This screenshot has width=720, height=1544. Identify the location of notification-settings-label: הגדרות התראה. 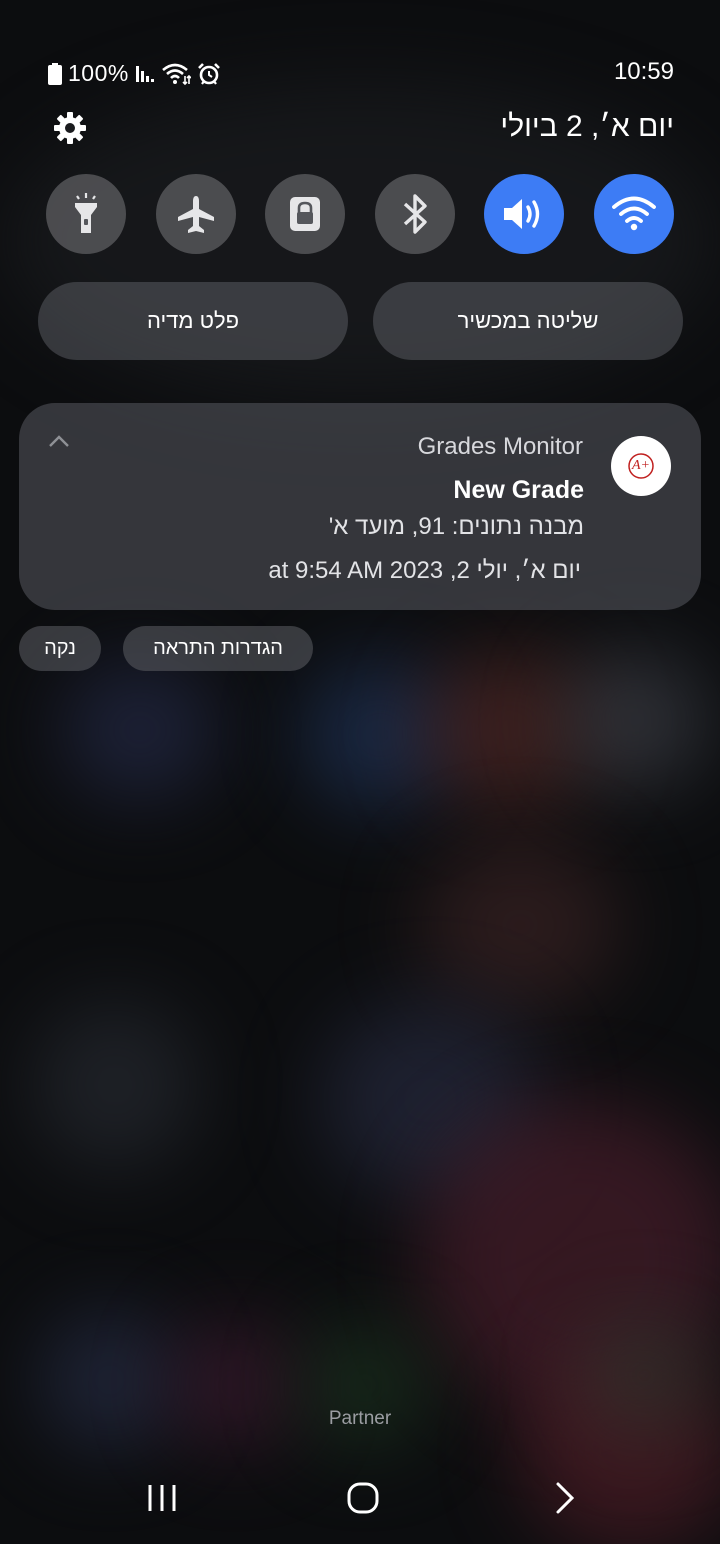
(218, 648).